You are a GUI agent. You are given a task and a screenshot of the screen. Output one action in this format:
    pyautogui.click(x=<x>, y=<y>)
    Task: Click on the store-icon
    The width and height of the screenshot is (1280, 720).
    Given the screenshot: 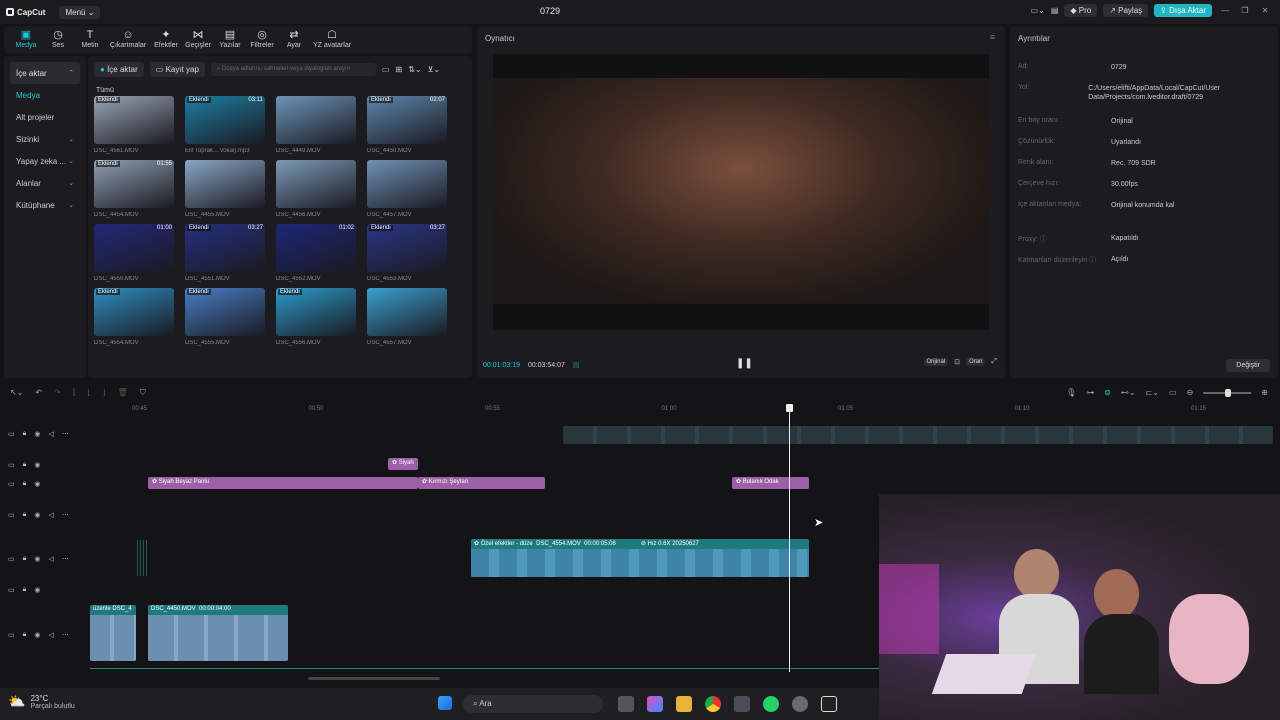 What is the action you would take?
    pyautogui.click(x=742, y=704)
    